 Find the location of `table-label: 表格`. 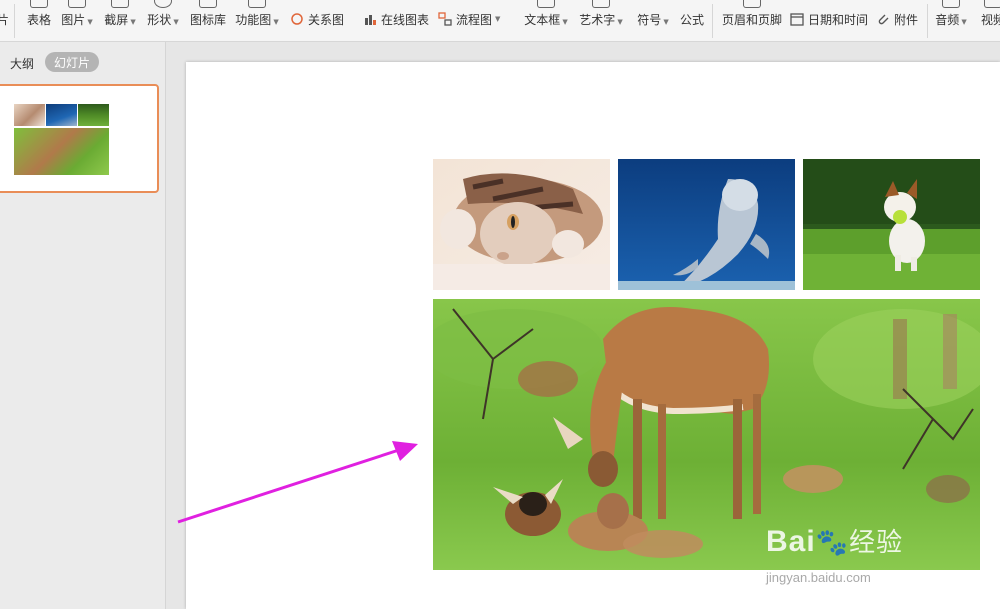

table-label: 表格 is located at coordinates (38, 20).